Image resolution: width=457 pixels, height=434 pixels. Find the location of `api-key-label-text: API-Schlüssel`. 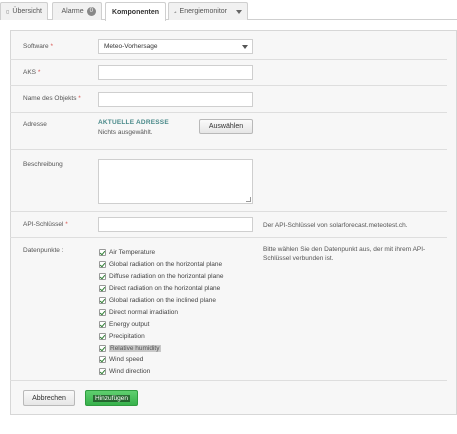

api-key-label-text: API-Schlüssel is located at coordinates (43, 224).